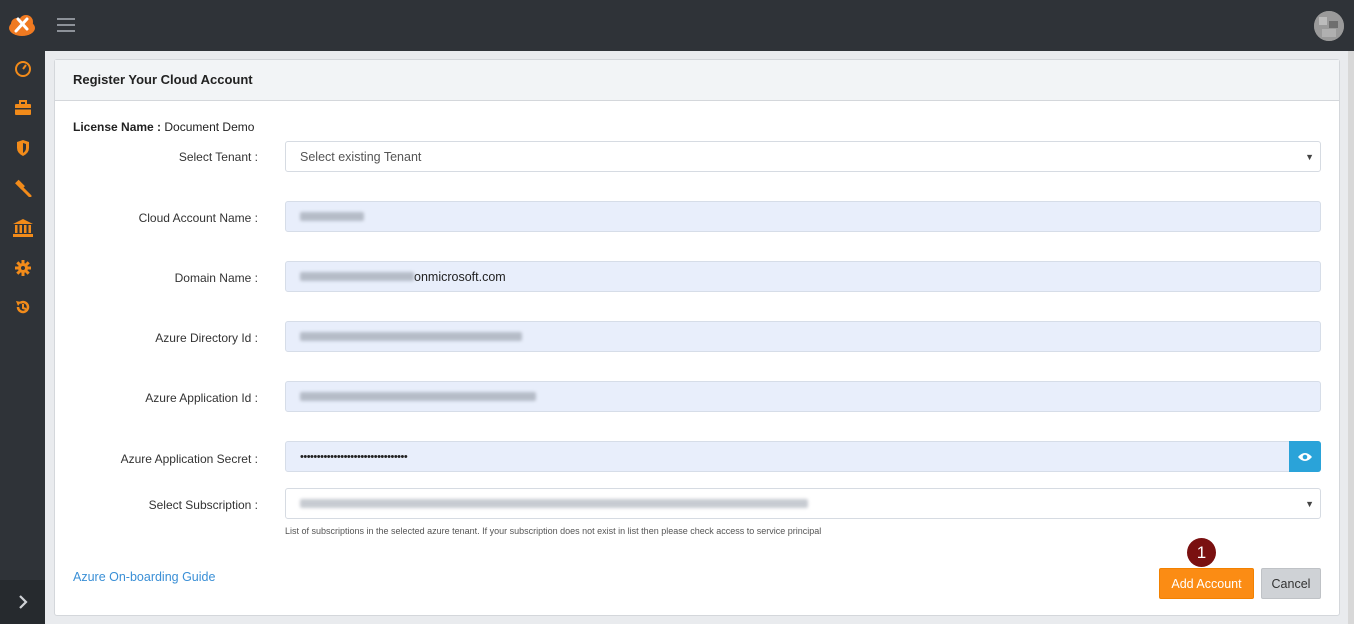 This screenshot has width=1354, height=624. Describe the element at coordinates (1329, 26) in the screenshot. I see `avatar` at that location.